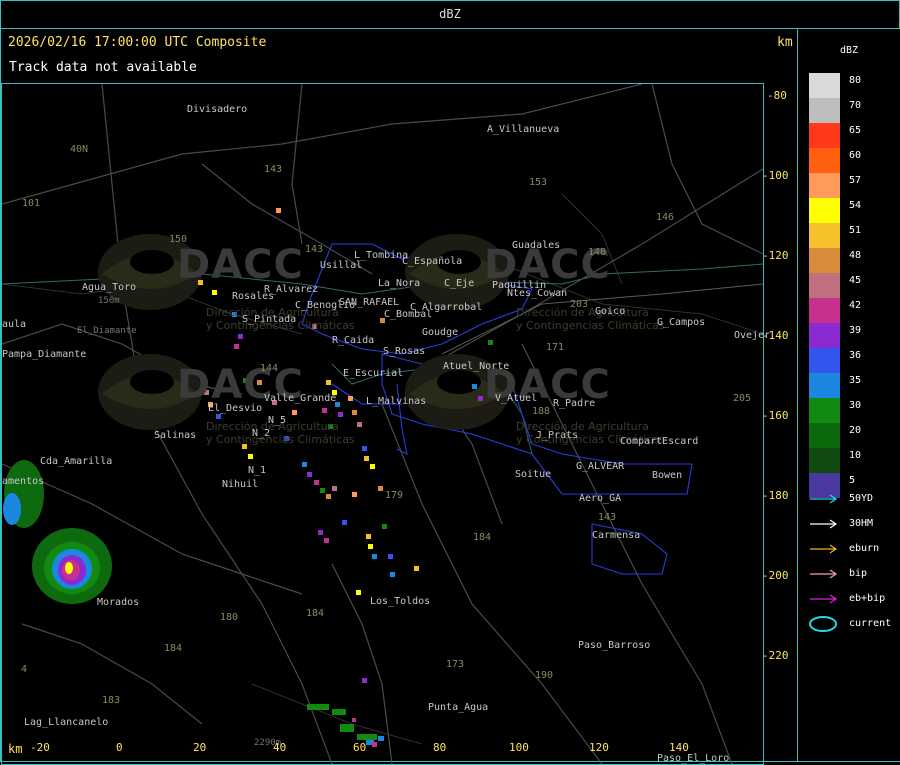  What do you see at coordinates (855, 155) in the screenshot?
I see `legend-swatch-label: 60` at bounding box center [855, 155].